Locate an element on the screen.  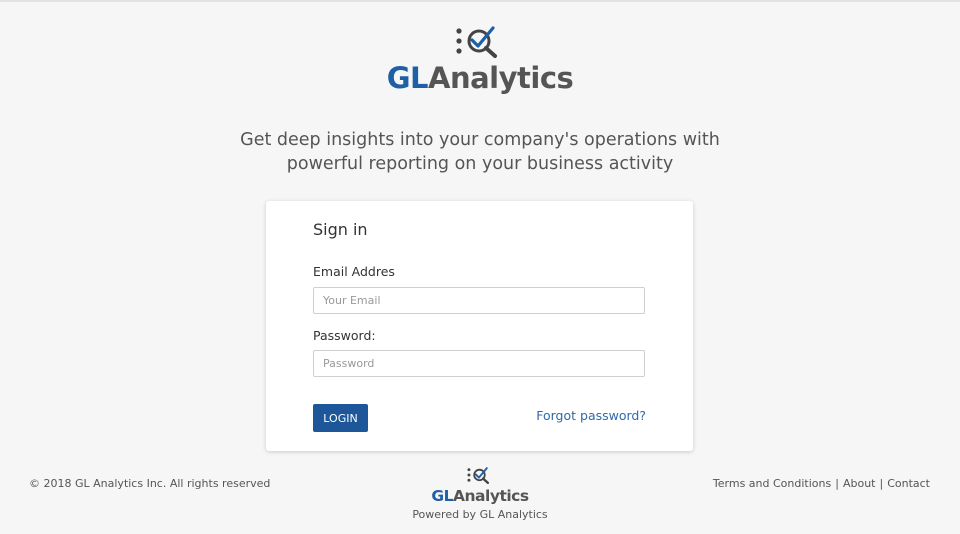
header-logo: GLAnalytics is located at coordinates (480, 59).